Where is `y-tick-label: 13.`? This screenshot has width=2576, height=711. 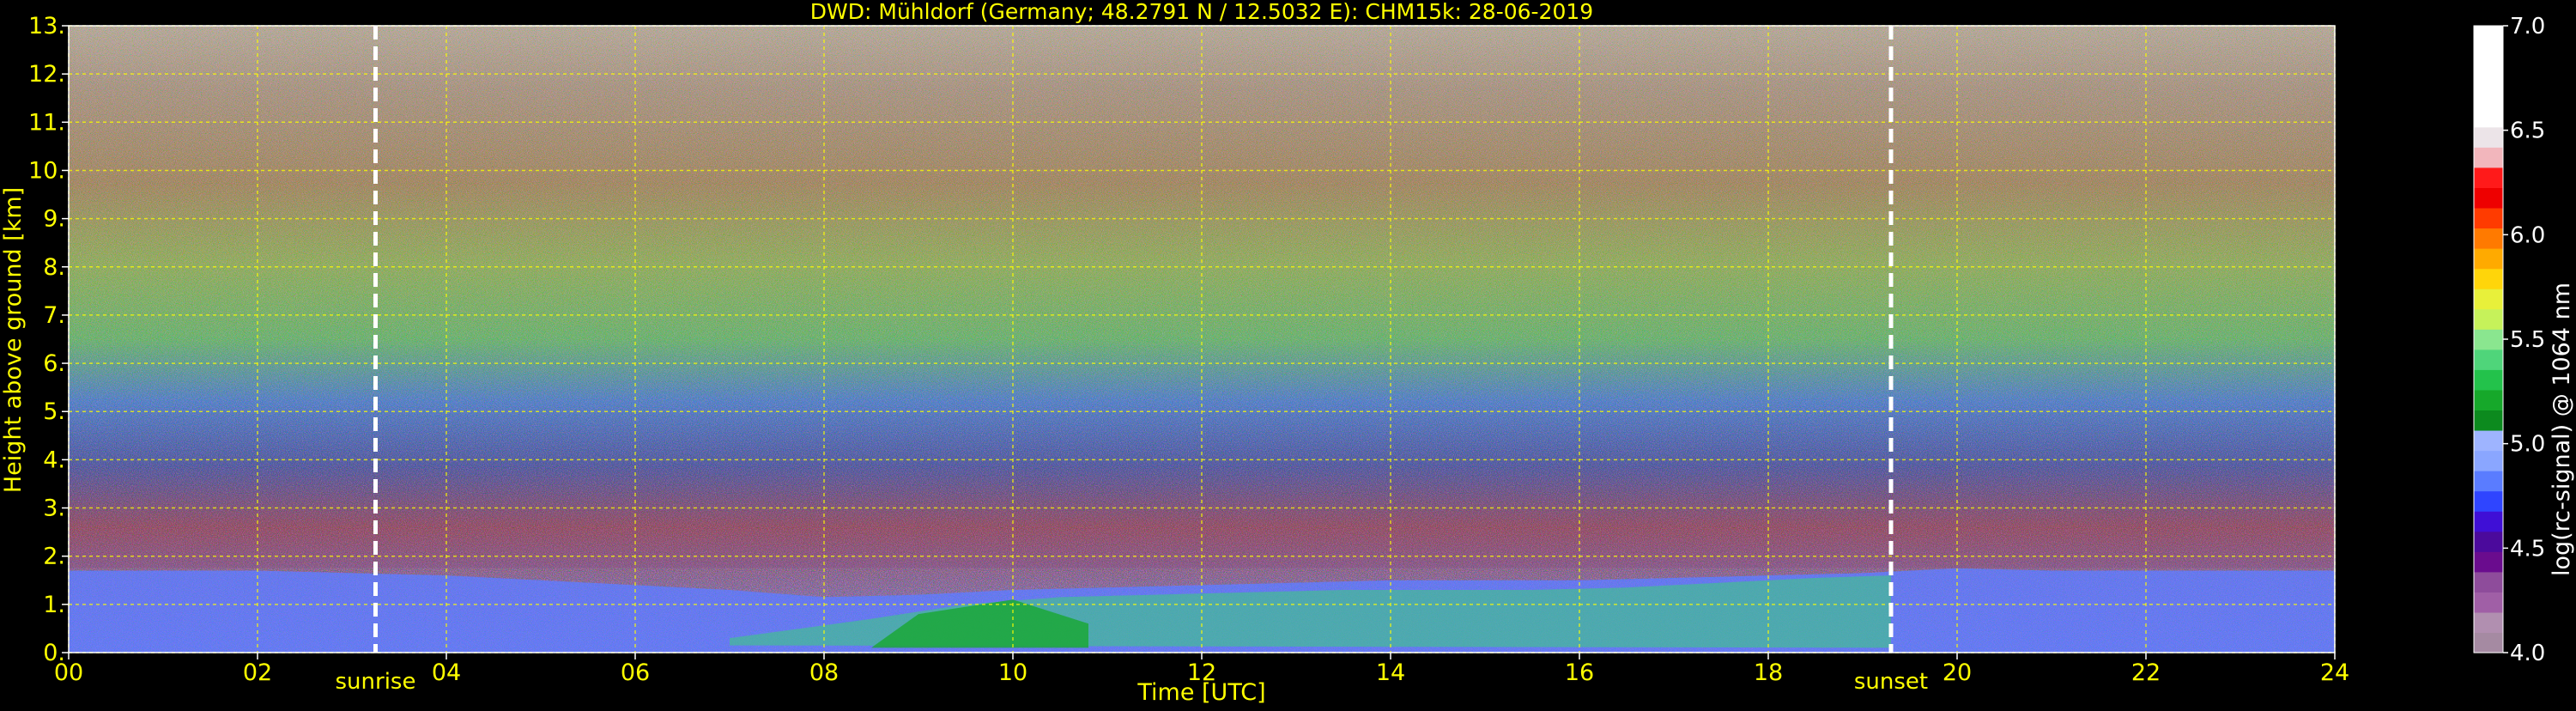
y-tick-label: 13. is located at coordinates (46, 27).